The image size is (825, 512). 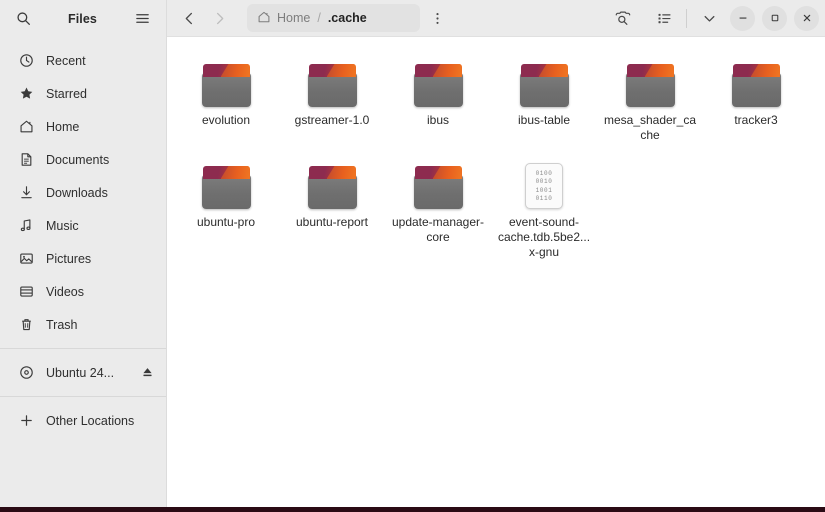 I want to click on sidebar-item-label: Videos, so click(x=65, y=291).